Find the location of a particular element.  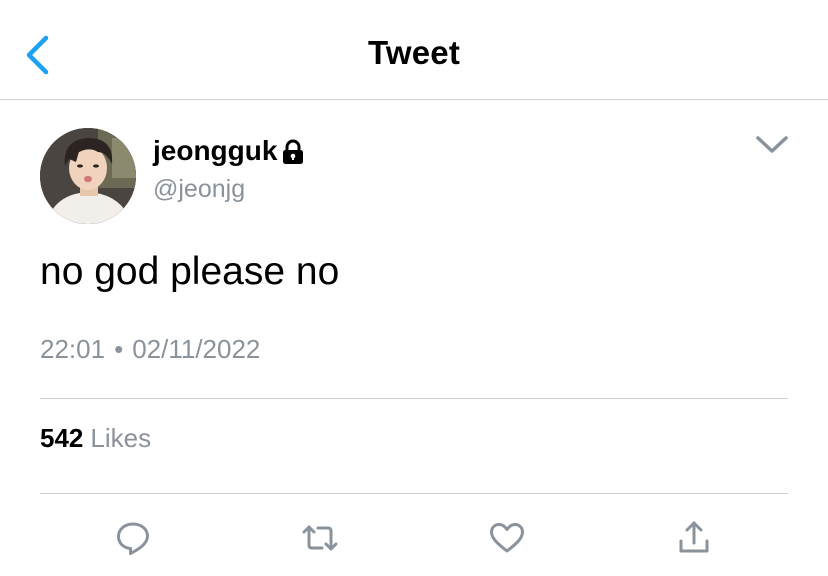

tweet-timestamp: 22:01 • 02/11/2022 is located at coordinates (150, 349).